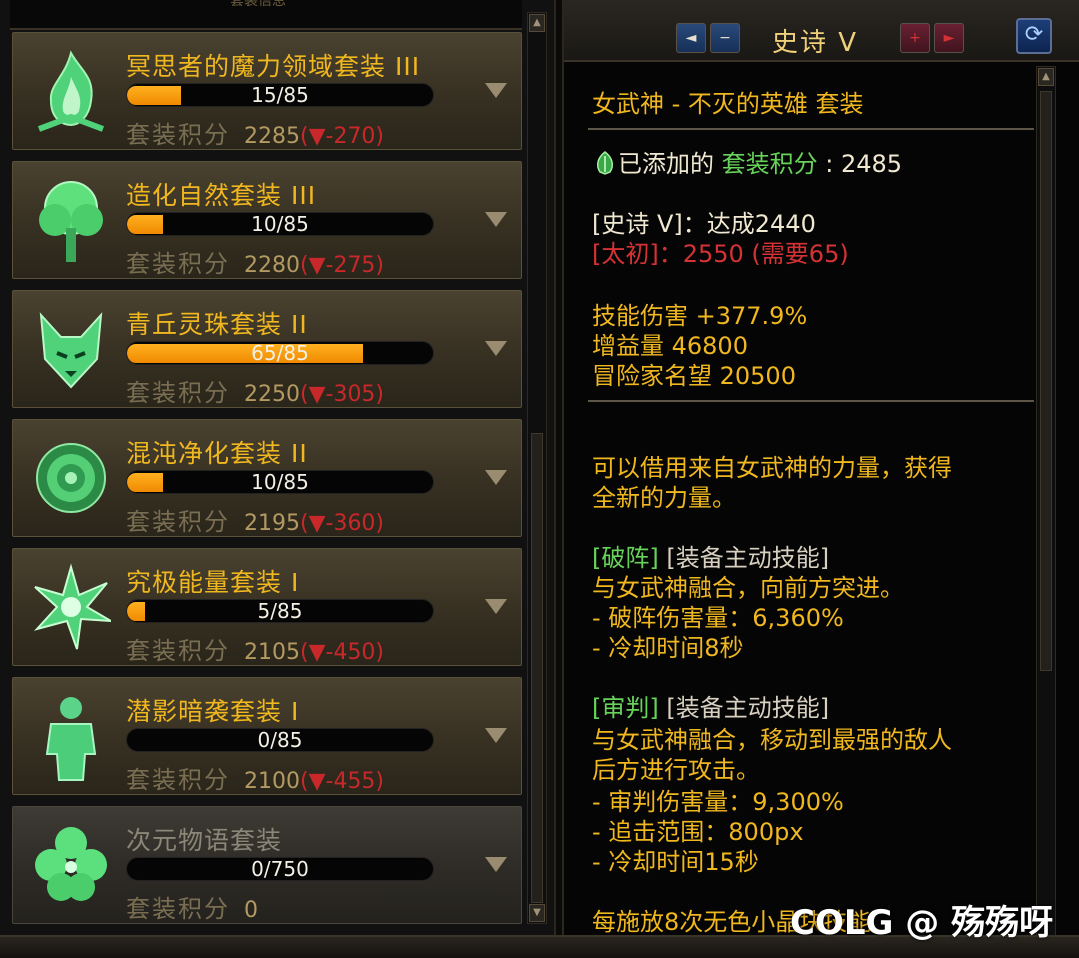 This screenshot has width=1079, height=958. I want to click on added-value: : 2485, so click(864, 164).